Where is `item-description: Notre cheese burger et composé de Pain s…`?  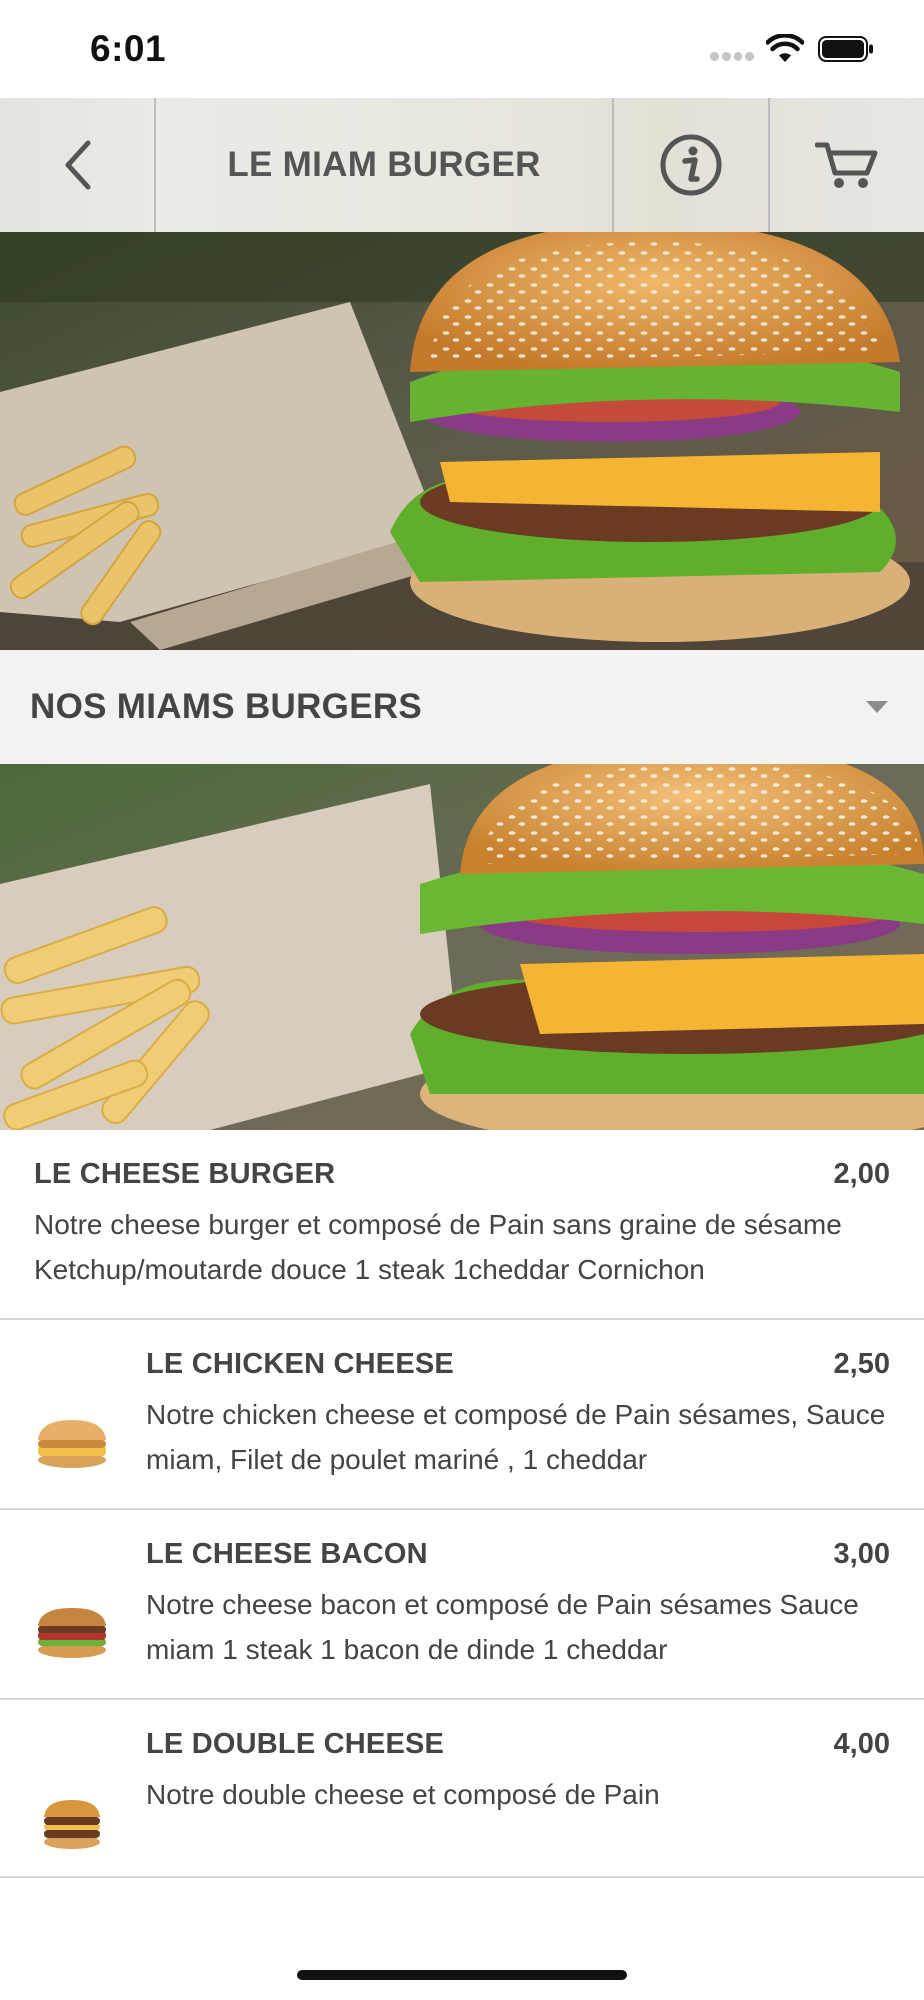
item-description: Notre cheese burger et composé de Pain s… is located at coordinates (438, 1247).